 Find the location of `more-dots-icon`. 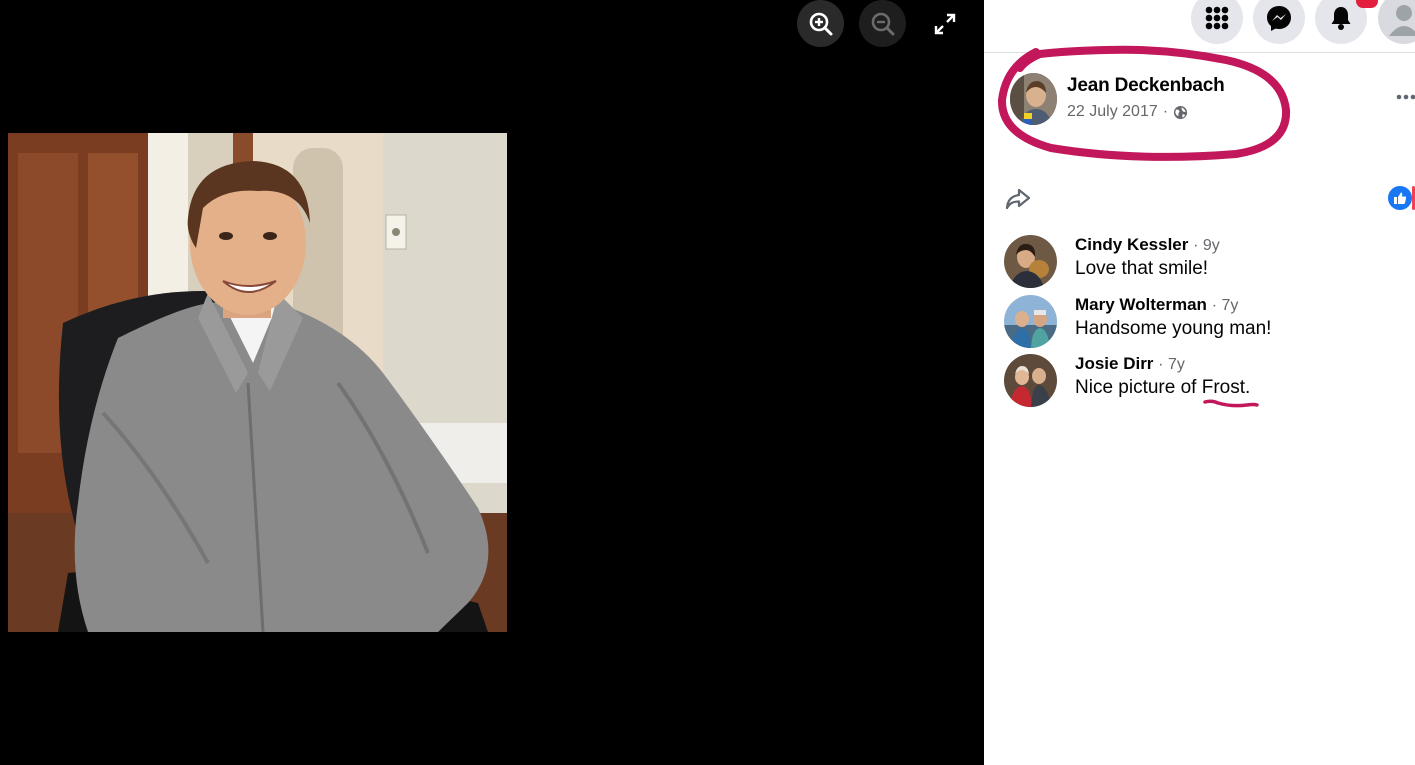

more-dots-icon is located at coordinates (1405, 97).